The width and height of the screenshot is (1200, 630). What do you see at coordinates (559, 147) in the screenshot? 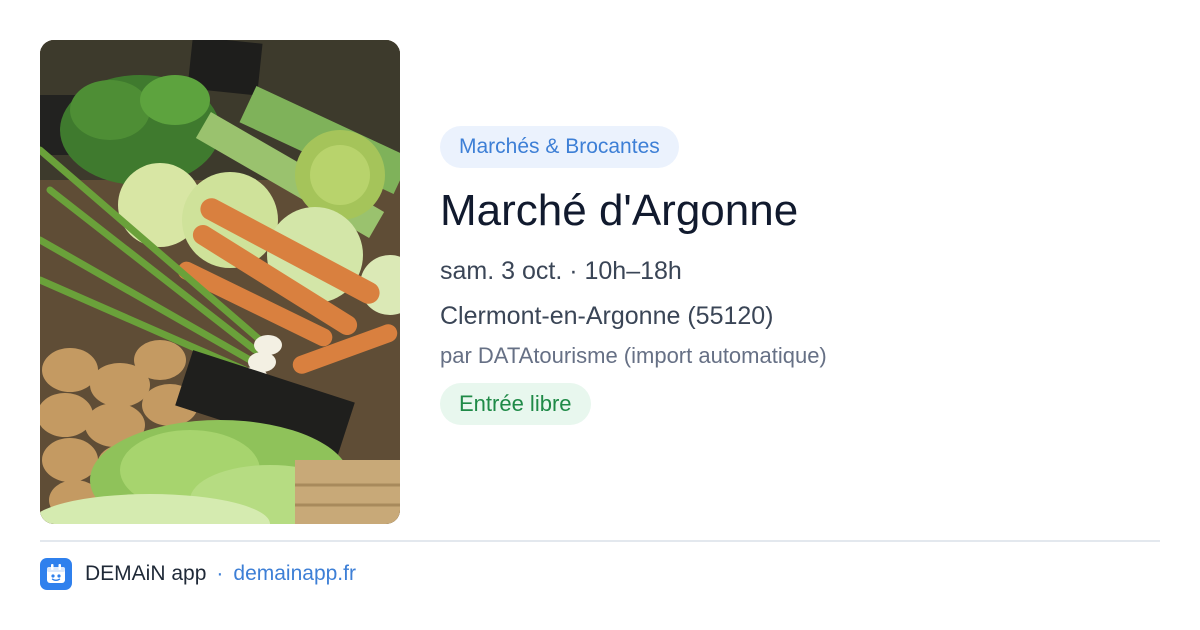
I see `category-badge: Marchés & Brocantes` at bounding box center [559, 147].